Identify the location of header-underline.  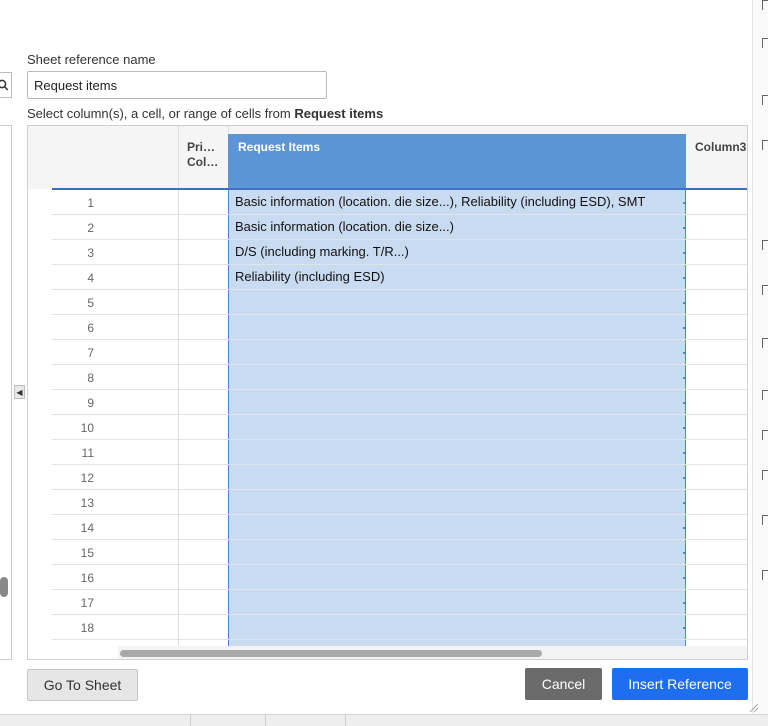
(399, 189).